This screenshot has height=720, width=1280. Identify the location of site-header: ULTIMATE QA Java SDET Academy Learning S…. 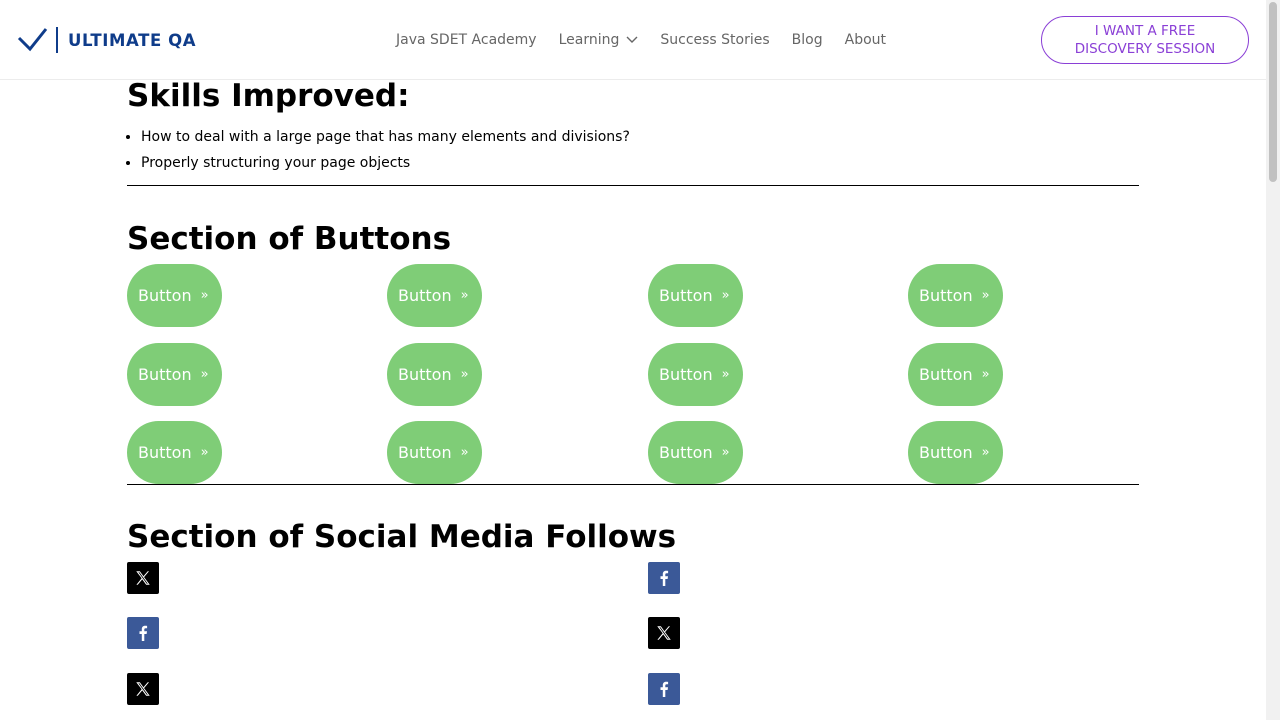
(633, 40).